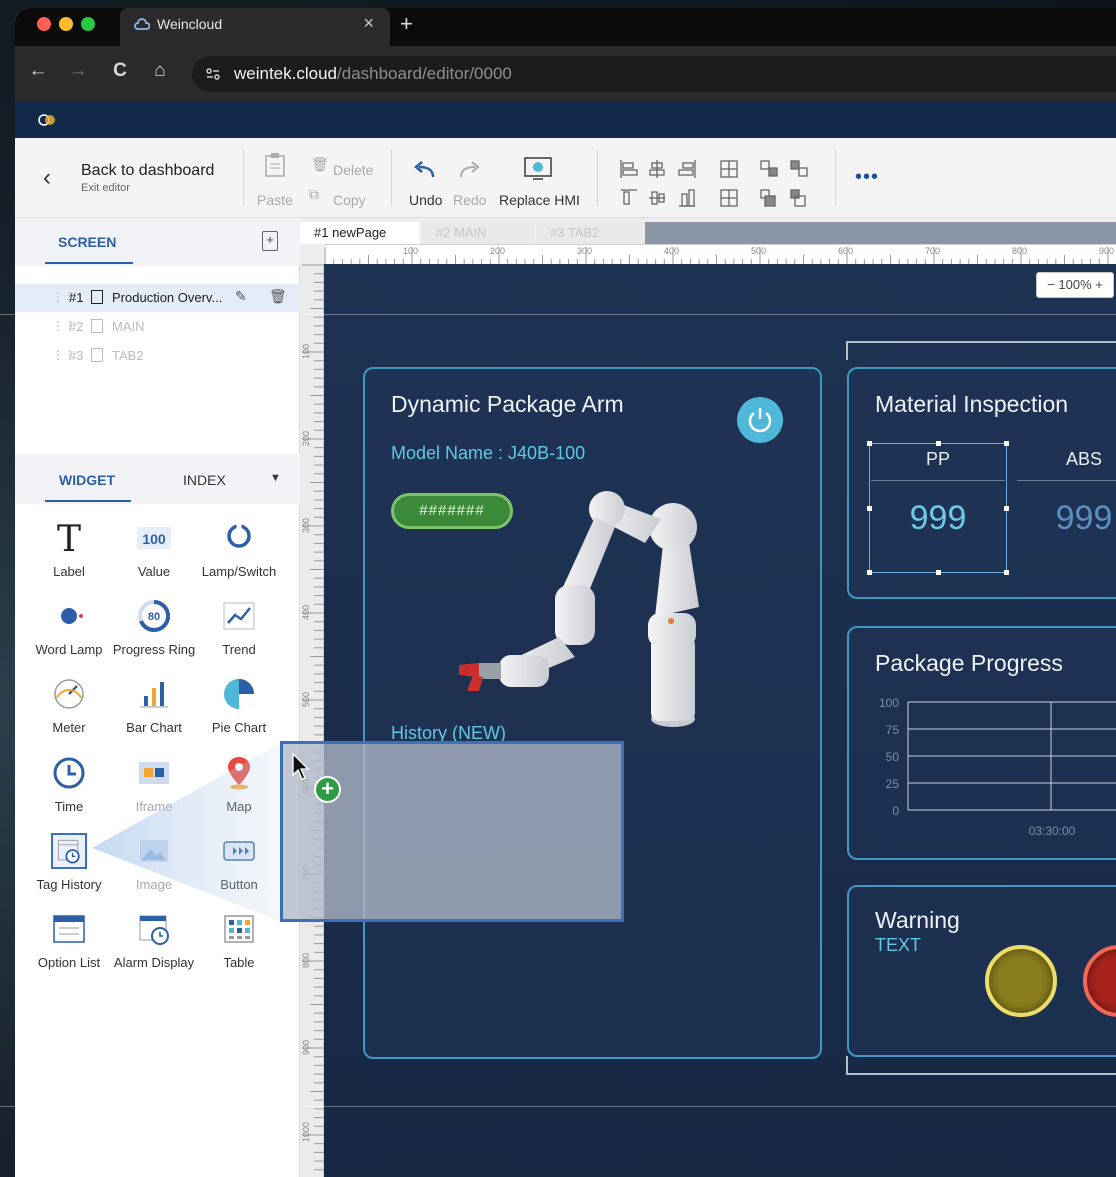 The image size is (1116, 1177). Describe the element at coordinates (239, 869) in the screenshot. I see `widget-button: Button` at that location.